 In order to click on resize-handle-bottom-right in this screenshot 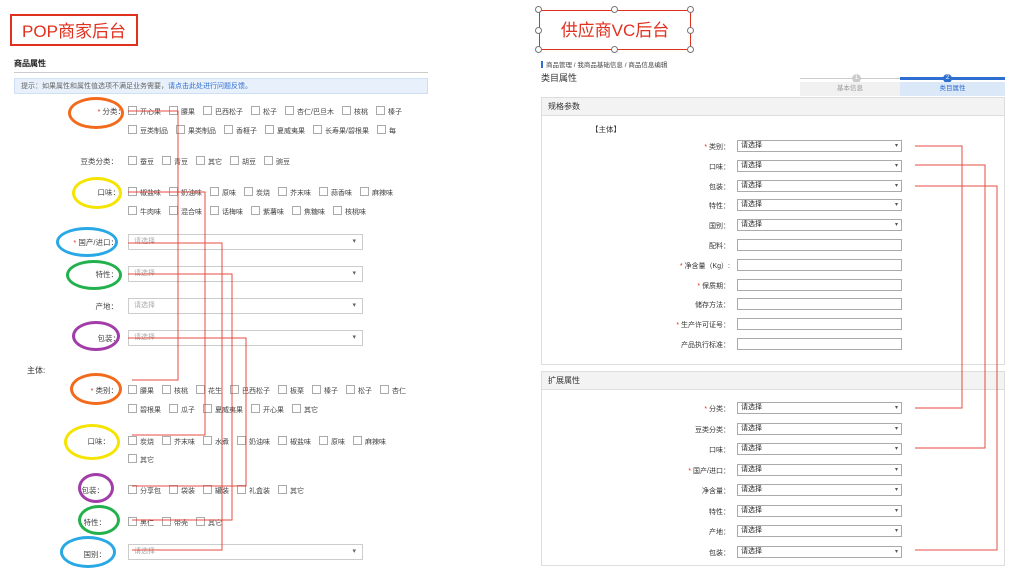, I will do `click(690, 49)`.